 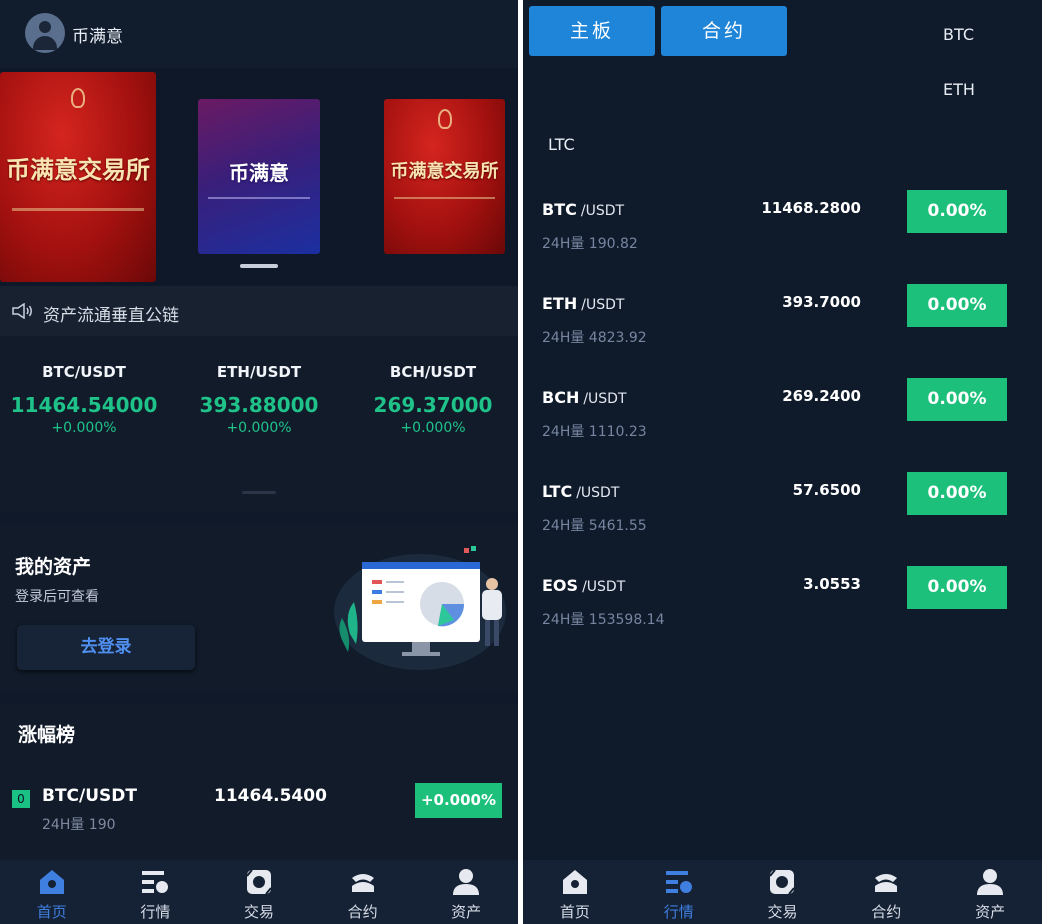 I want to click on banner-subtitle-line, so click(x=444, y=198).